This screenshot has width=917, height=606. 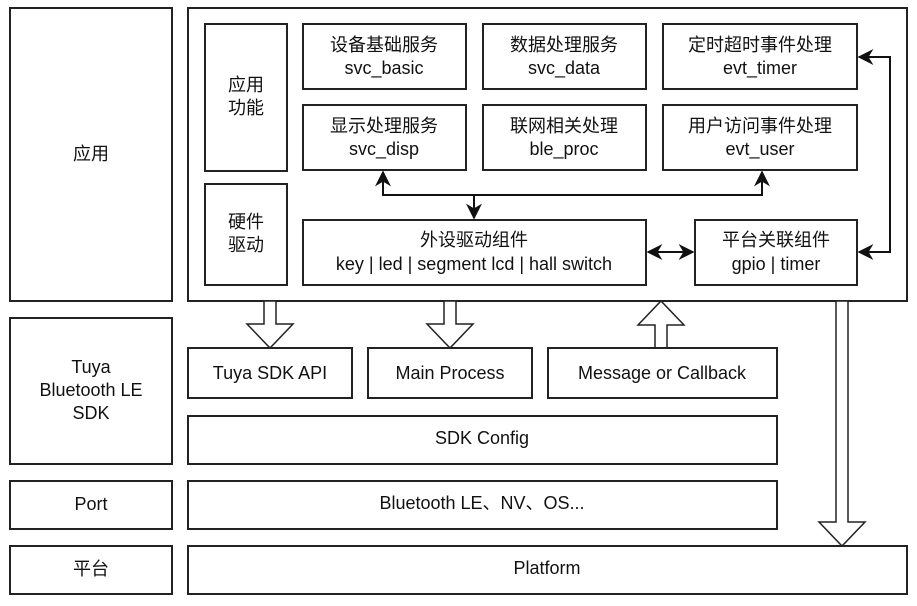 I want to click on layer-sdk: Tuya Bluetooth LE SDK, so click(x=91, y=391).